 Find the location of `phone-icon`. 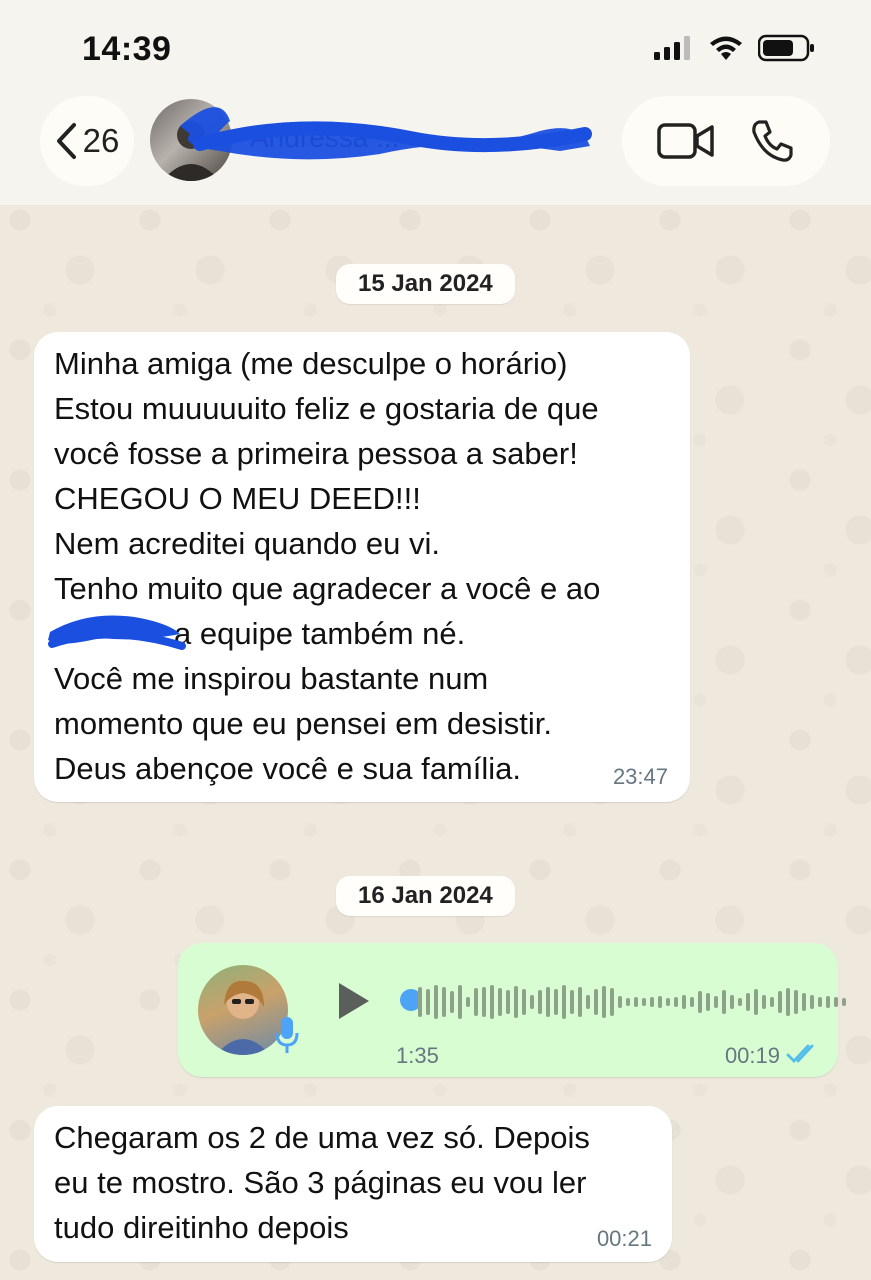

phone-icon is located at coordinates (772, 141).